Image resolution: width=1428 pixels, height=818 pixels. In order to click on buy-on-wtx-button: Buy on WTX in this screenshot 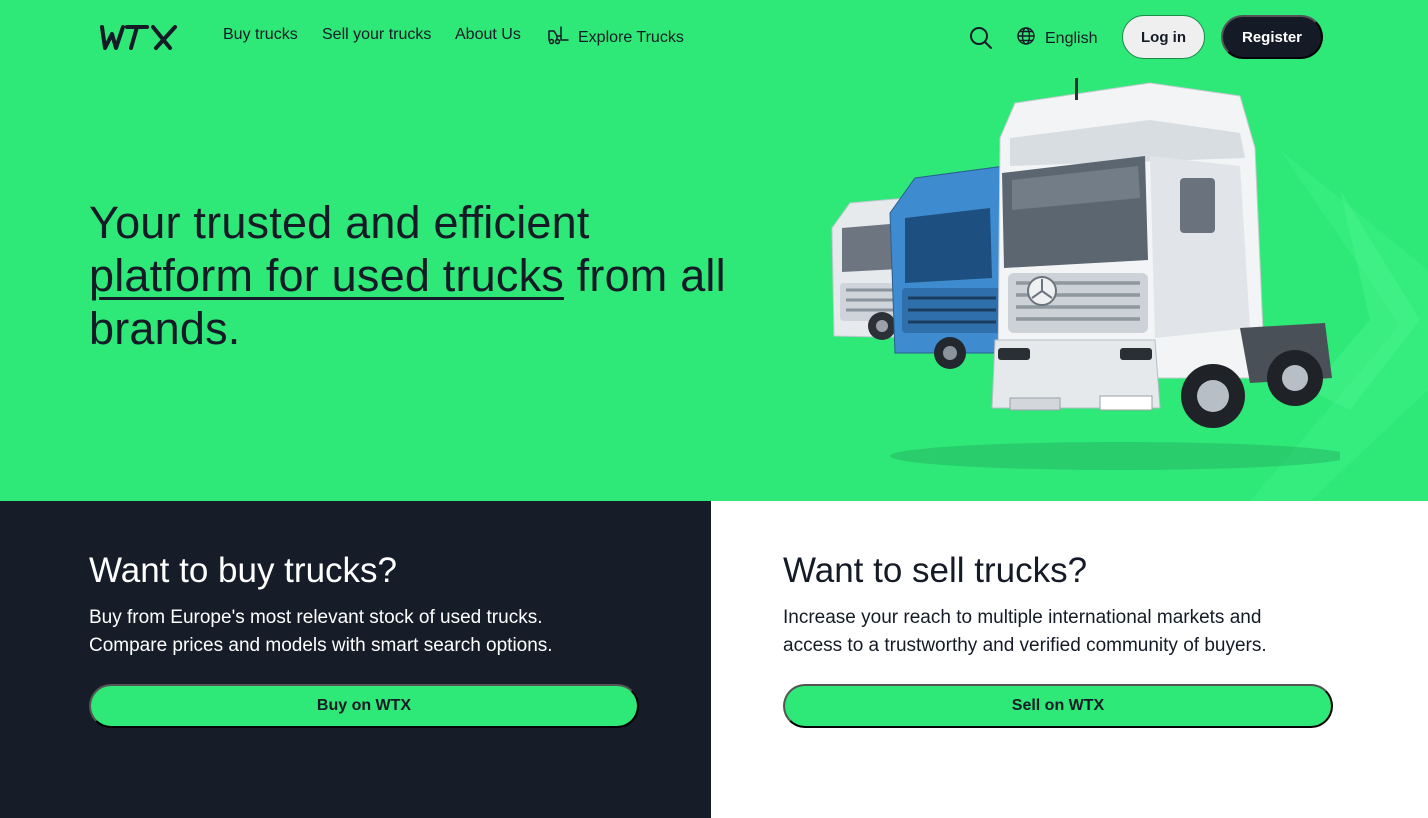, I will do `click(364, 706)`.